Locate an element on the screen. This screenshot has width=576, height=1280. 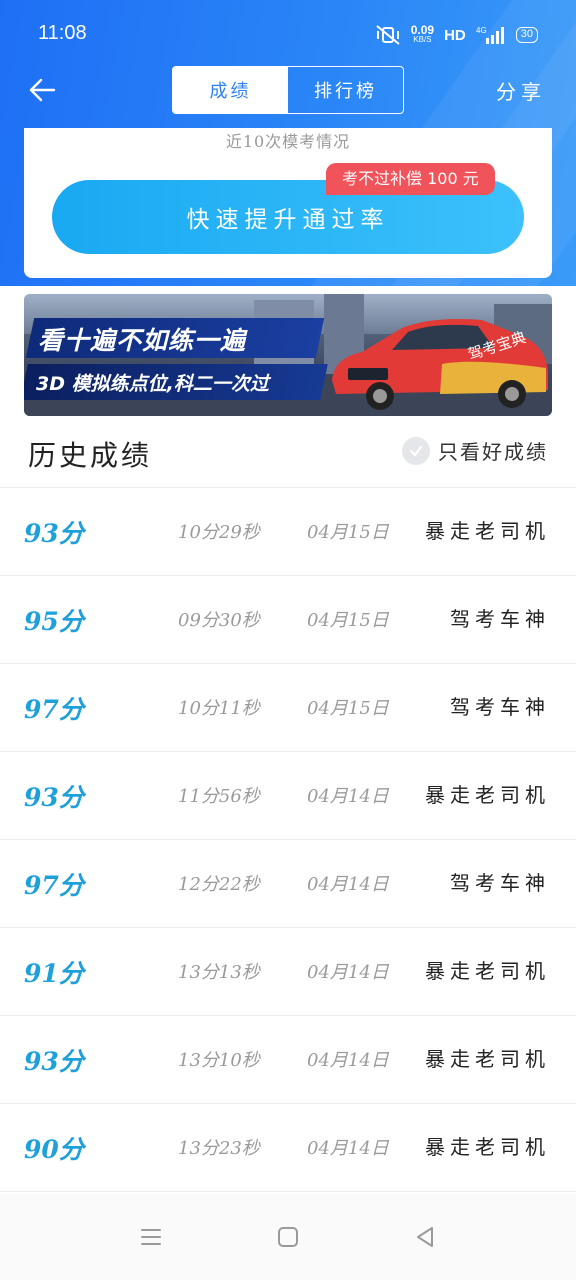
row-duration: 12分22秒 is located at coordinates (219, 884).